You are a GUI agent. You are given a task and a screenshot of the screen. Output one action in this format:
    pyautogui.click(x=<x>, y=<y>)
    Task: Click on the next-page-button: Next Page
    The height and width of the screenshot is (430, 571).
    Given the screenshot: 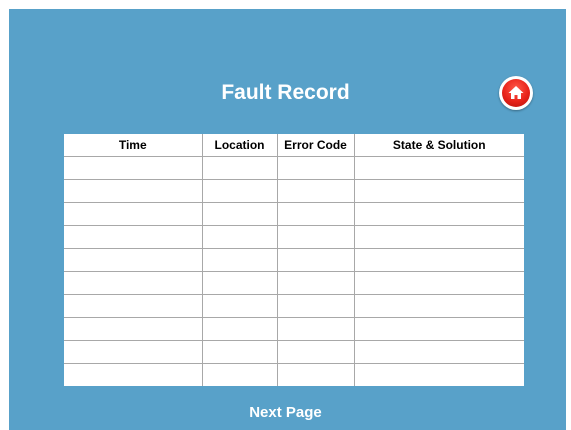 What is the action you would take?
    pyautogui.click(x=285, y=413)
    